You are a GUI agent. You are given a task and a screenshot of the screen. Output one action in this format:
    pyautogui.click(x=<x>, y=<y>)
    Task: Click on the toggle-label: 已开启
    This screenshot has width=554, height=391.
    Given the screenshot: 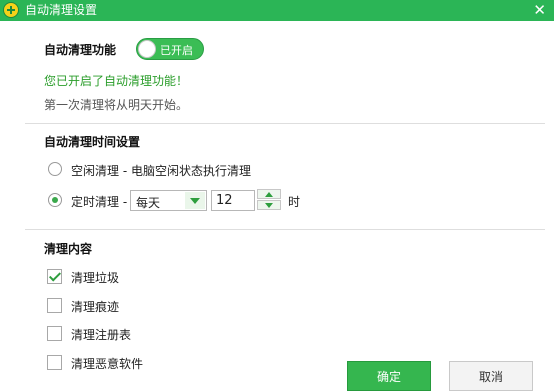 What is the action you would take?
    pyautogui.click(x=176, y=50)
    